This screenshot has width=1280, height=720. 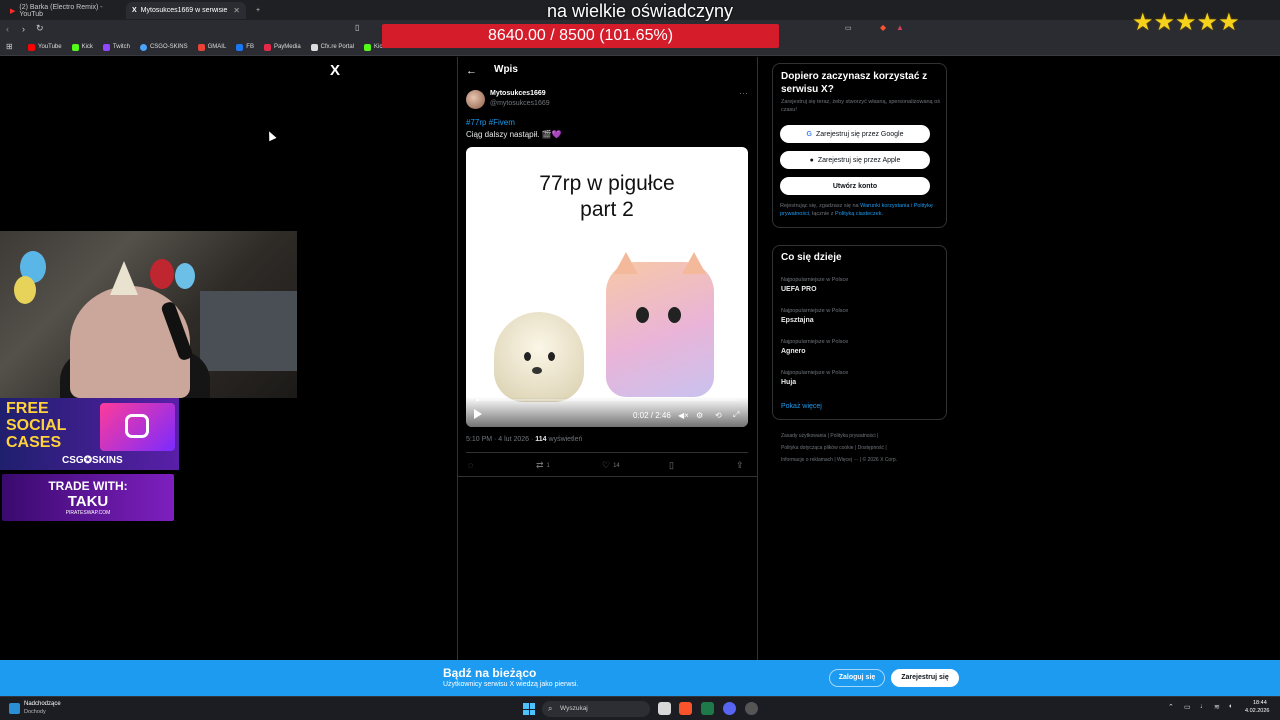 What do you see at coordinates (660, 324) in the screenshot?
I see `cat-image` at bounding box center [660, 324].